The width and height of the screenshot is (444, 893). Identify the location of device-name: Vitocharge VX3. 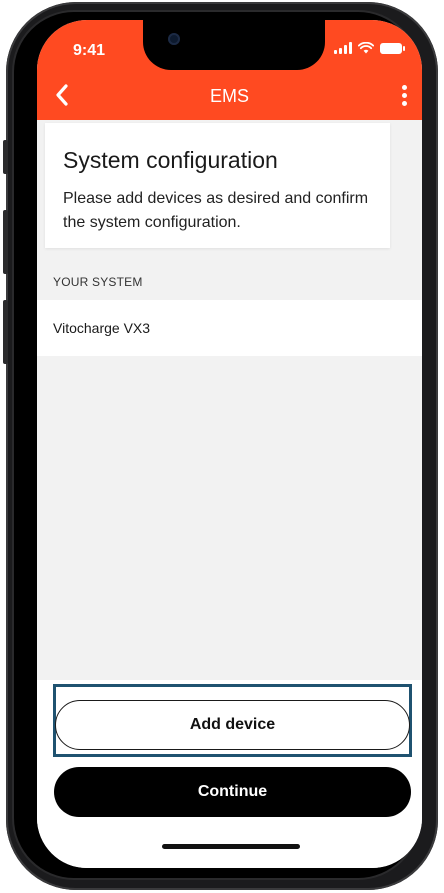
(102, 328).